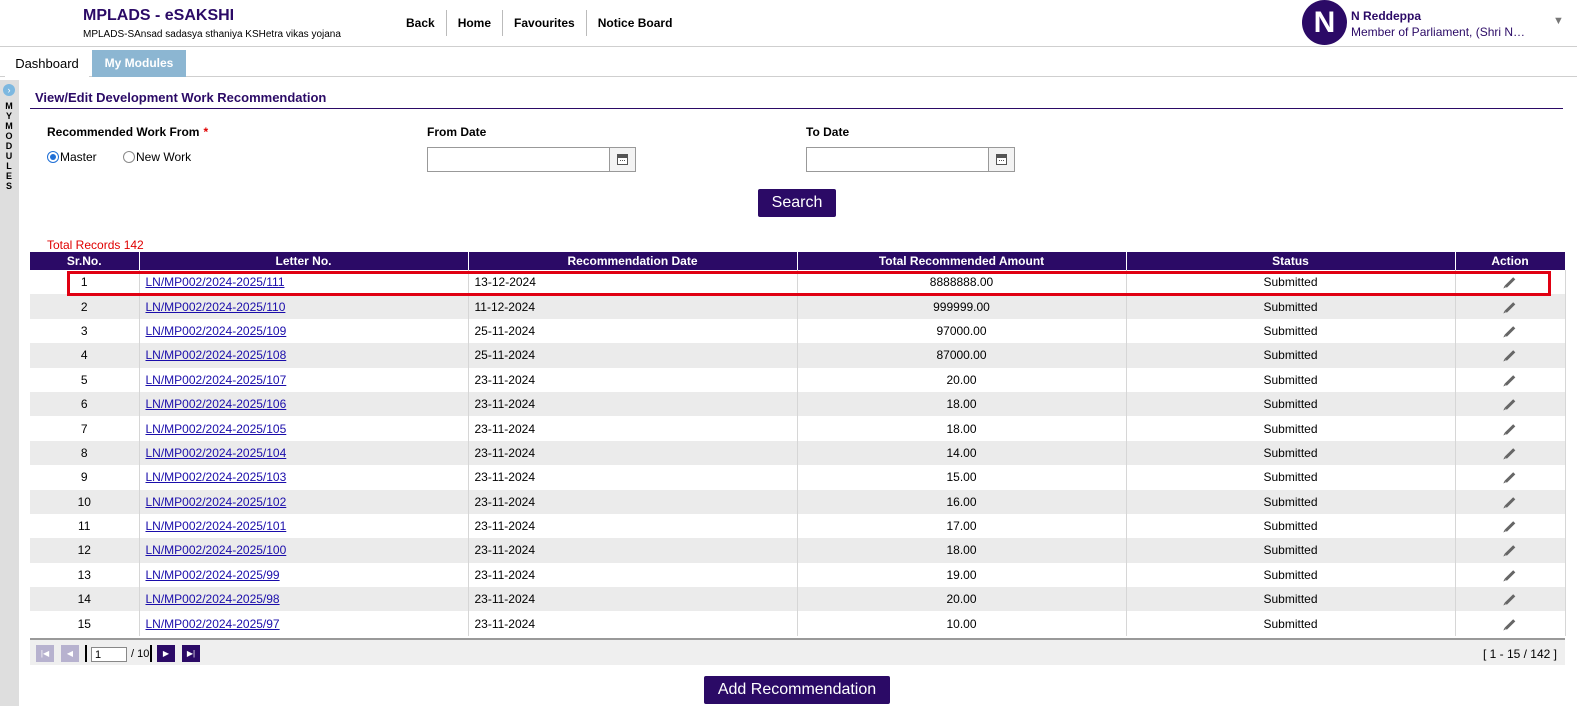  Describe the element at coordinates (962, 331) in the screenshot. I see `cell-amount: 97000.00` at that location.